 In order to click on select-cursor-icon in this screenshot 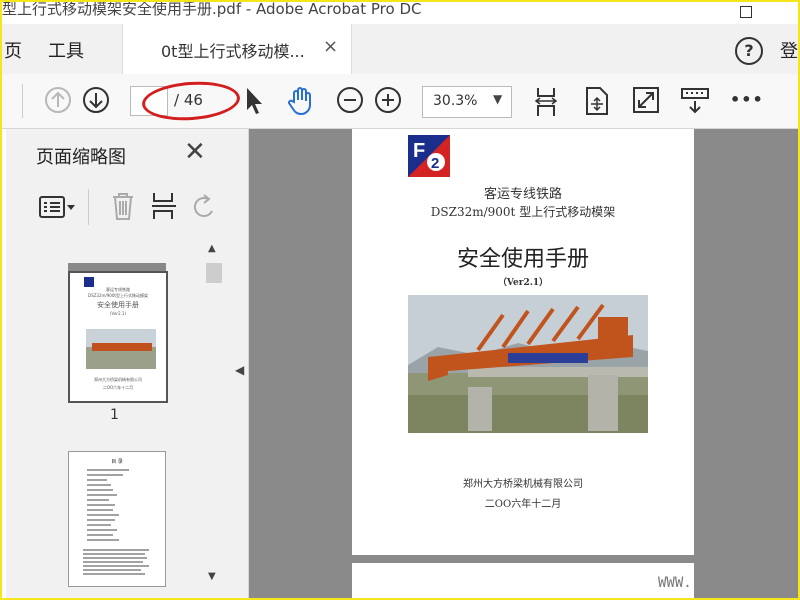, I will do `click(254, 101)`.